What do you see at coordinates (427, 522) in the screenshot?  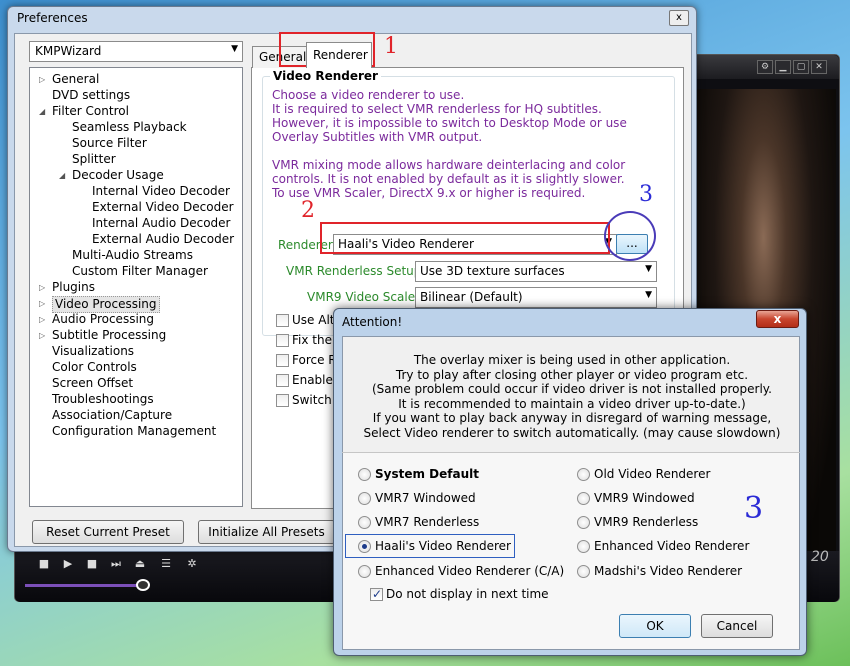 I see `radio-label: VMR7 Renderless` at bounding box center [427, 522].